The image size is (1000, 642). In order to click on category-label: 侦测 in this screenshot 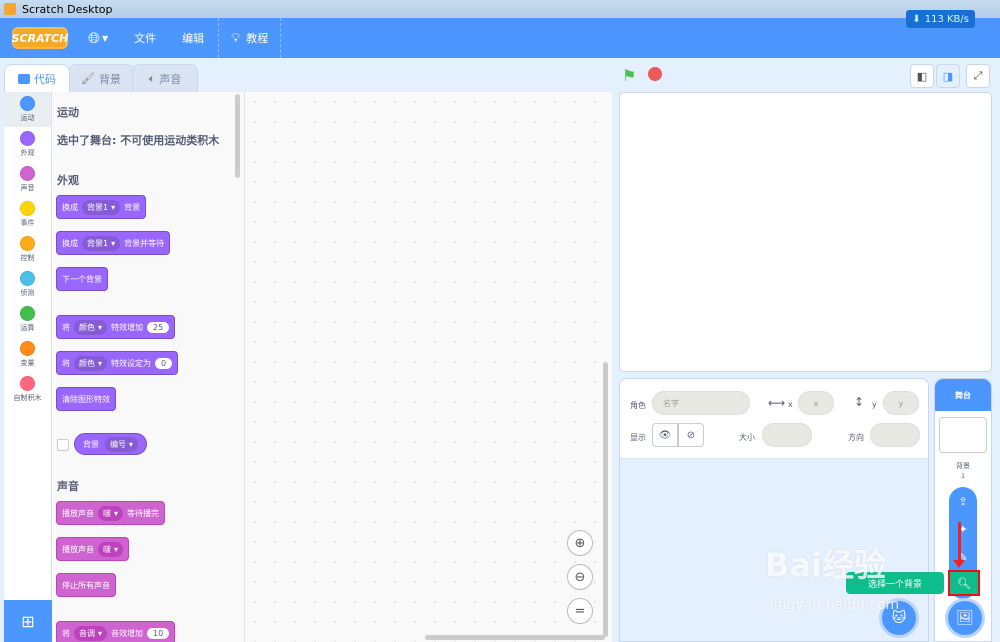, I will do `click(27, 293)`.